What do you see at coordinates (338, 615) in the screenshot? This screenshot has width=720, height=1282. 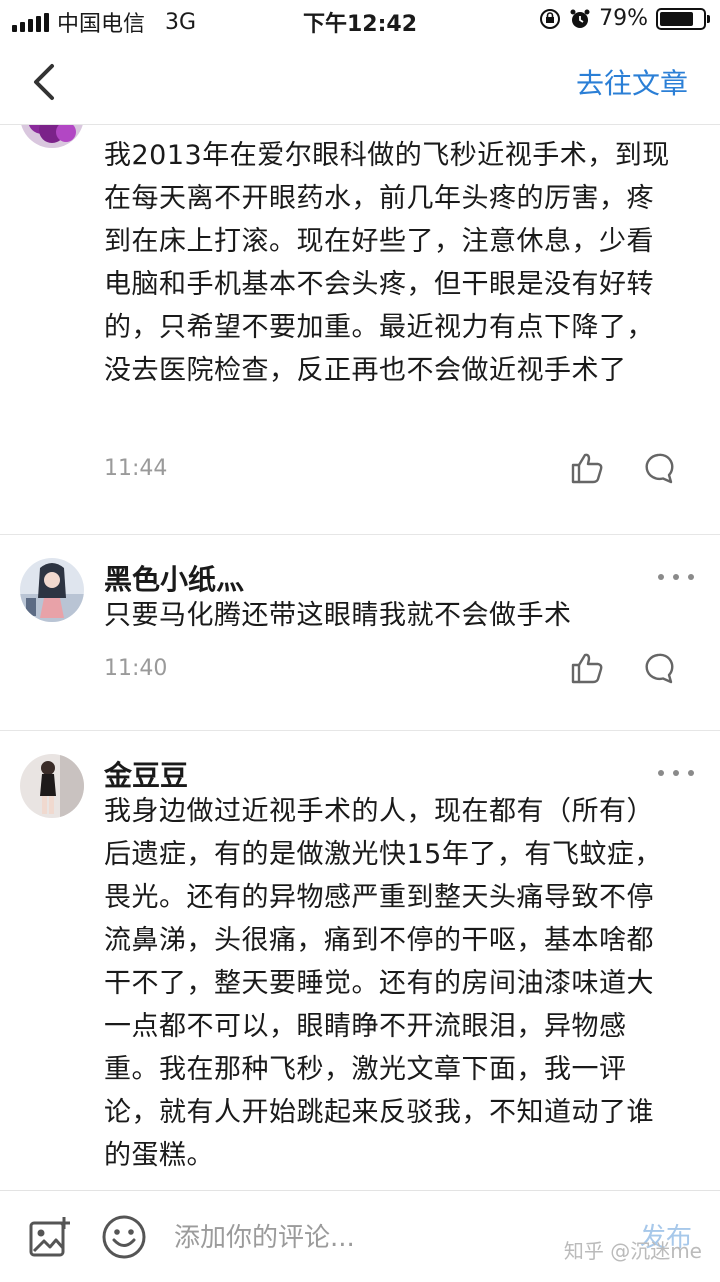 I see `comment-text: 只要马化腾还带这眼睛我就不会做手术` at bounding box center [338, 615].